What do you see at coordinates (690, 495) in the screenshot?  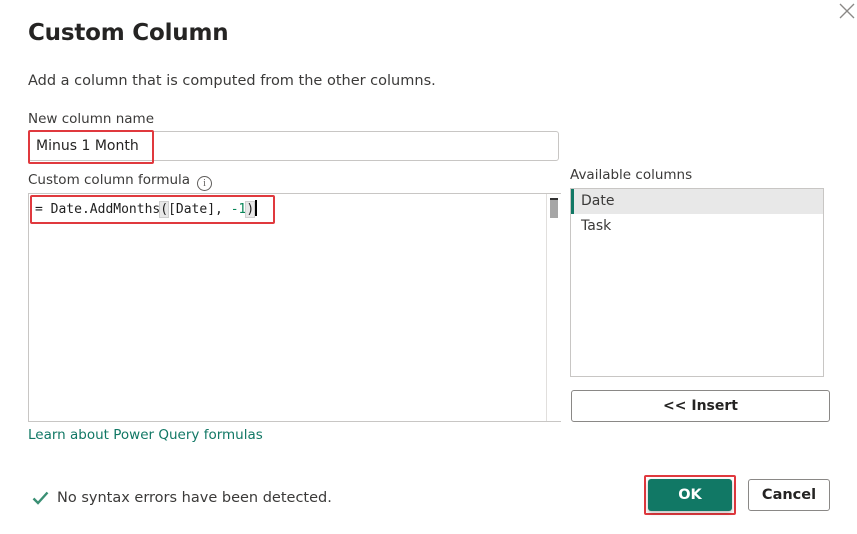 I see `ok-button: OK` at bounding box center [690, 495].